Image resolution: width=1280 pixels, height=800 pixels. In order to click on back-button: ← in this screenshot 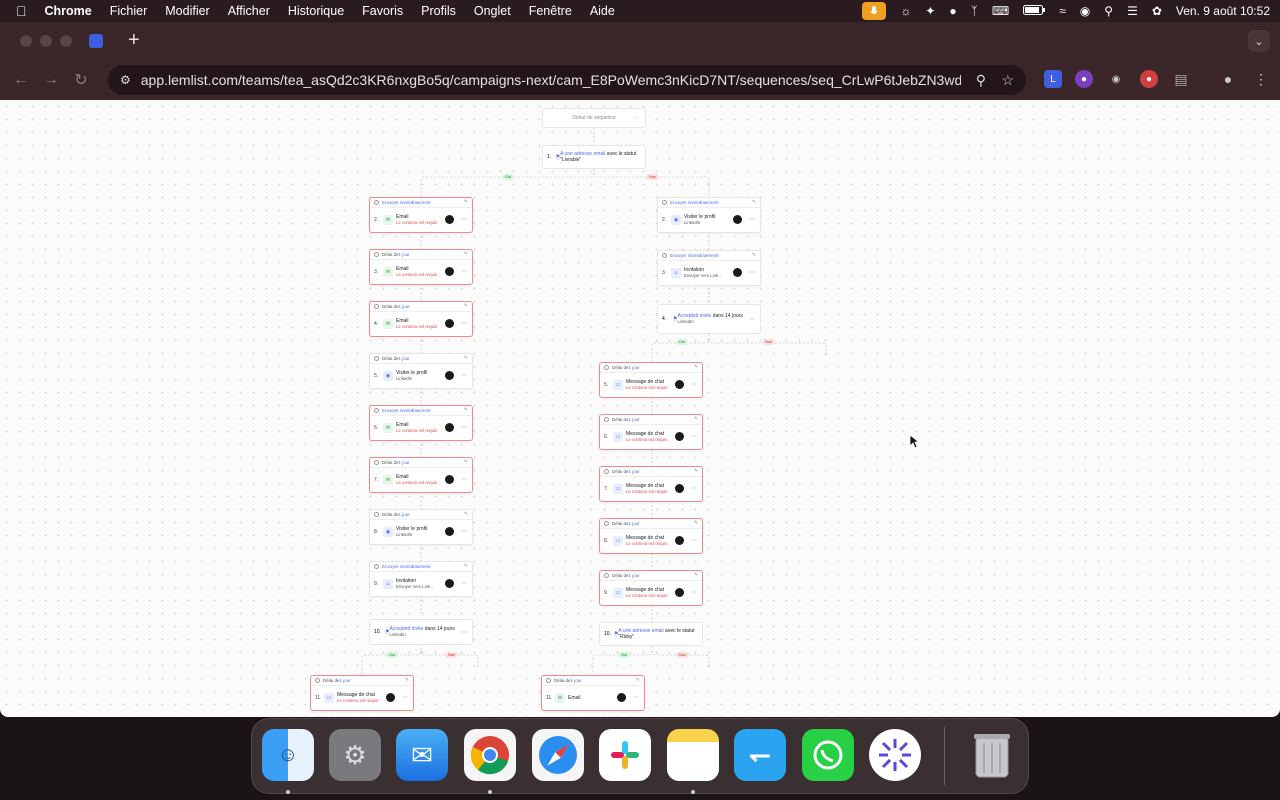, I will do `click(21, 80)`.